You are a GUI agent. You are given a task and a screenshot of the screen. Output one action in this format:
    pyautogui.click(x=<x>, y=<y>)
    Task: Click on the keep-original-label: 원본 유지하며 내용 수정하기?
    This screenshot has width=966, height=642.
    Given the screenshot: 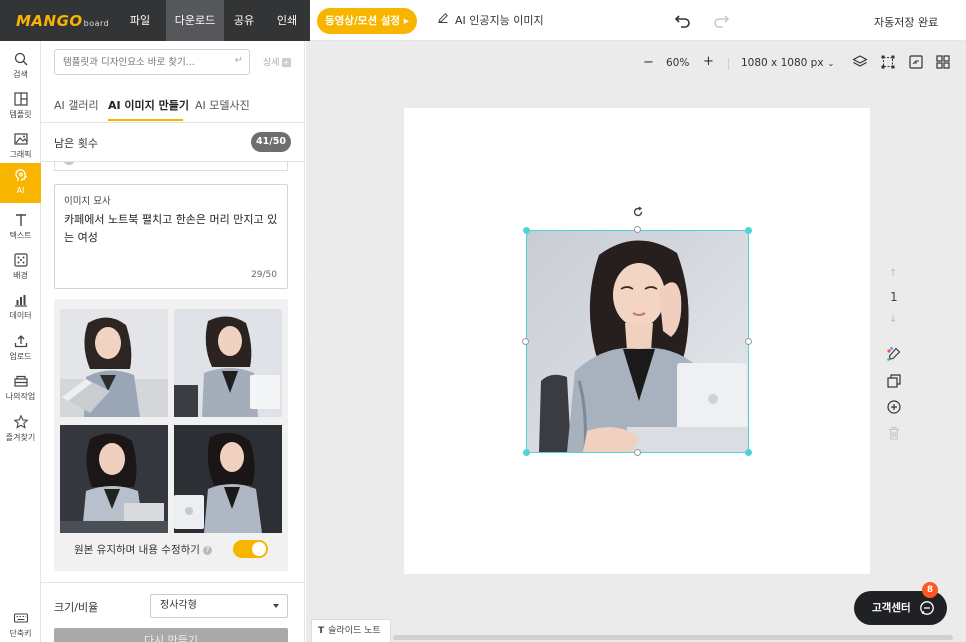 What is the action you would take?
    pyautogui.click(x=143, y=549)
    